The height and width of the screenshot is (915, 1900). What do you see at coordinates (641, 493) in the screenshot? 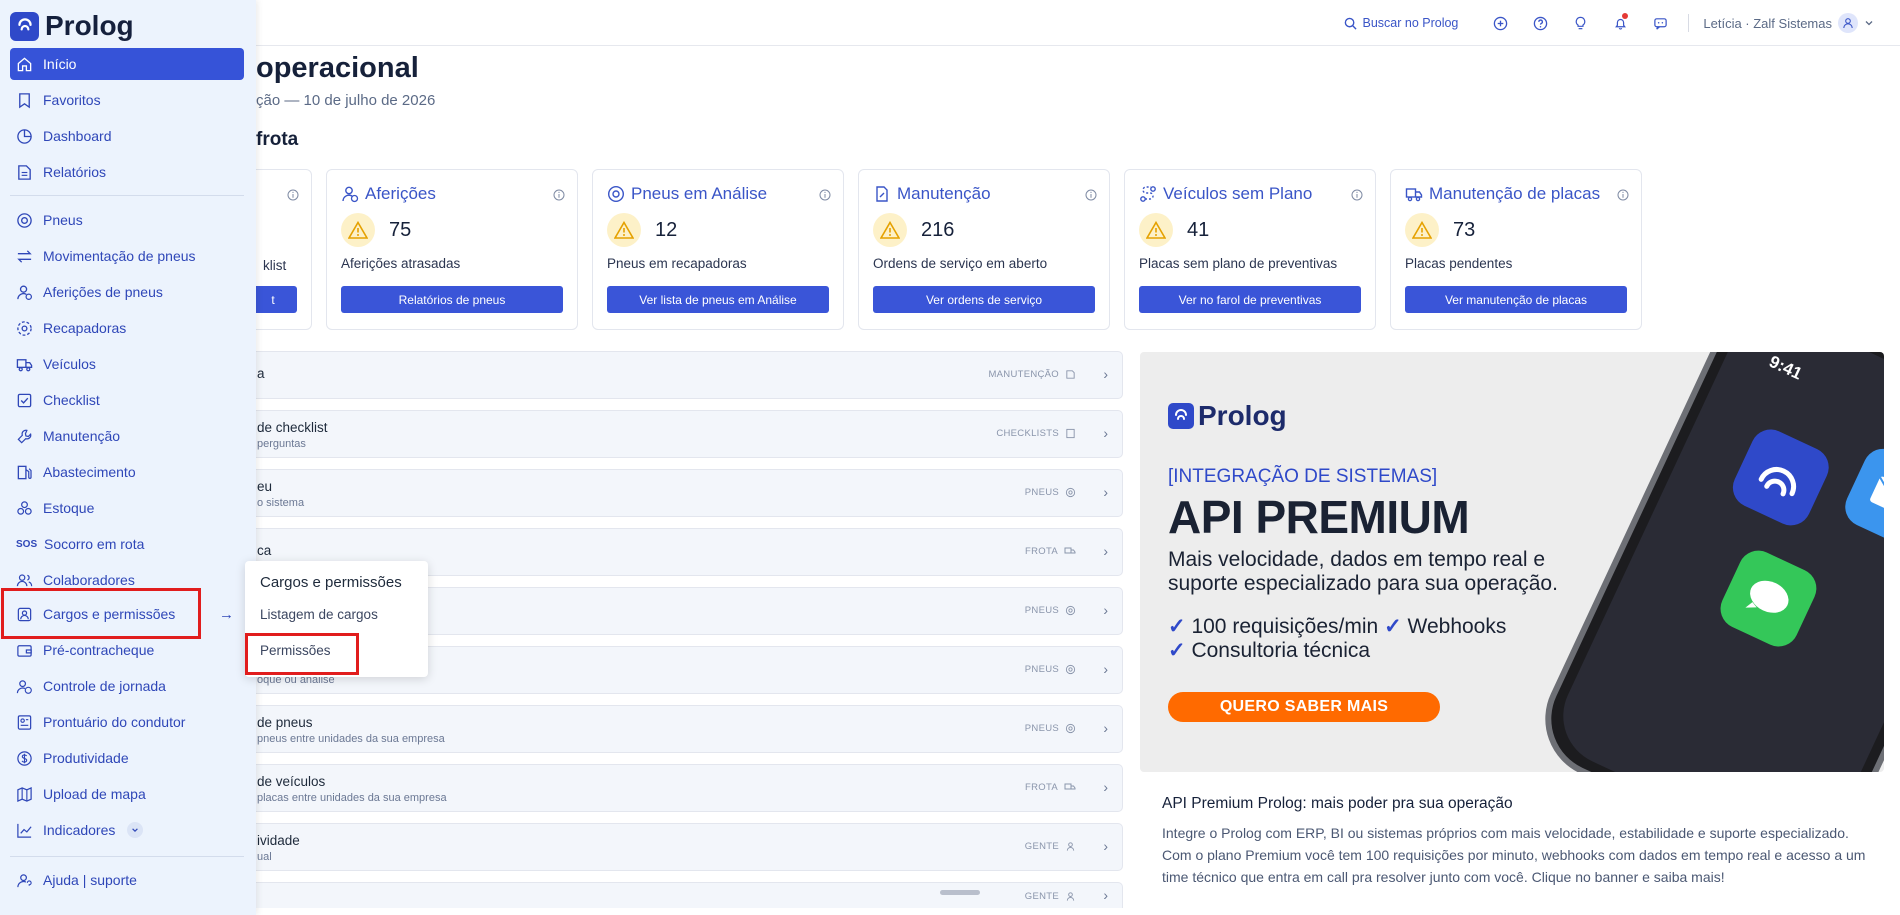
I see `list-item: eu o sistema PNEUS ›` at bounding box center [641, 493].